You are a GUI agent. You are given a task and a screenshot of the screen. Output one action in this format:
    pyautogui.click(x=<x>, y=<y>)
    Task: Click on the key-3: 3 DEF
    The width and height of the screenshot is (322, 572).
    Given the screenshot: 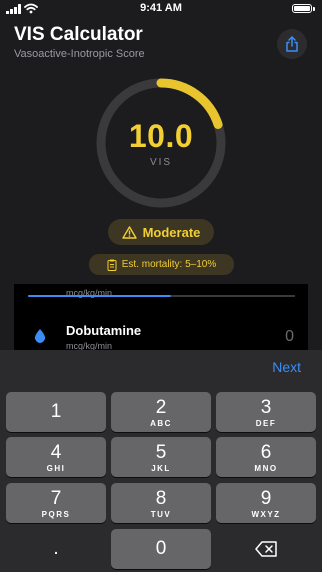 What is the action you would take?
    pyautogui.click(x=266, y=412)
    